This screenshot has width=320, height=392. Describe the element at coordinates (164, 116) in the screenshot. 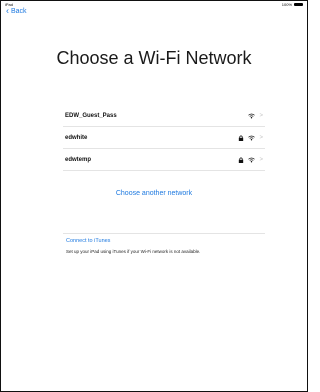

I see `network-row-edw-guest-pass: EDW_Guest_Pass >` at that location.